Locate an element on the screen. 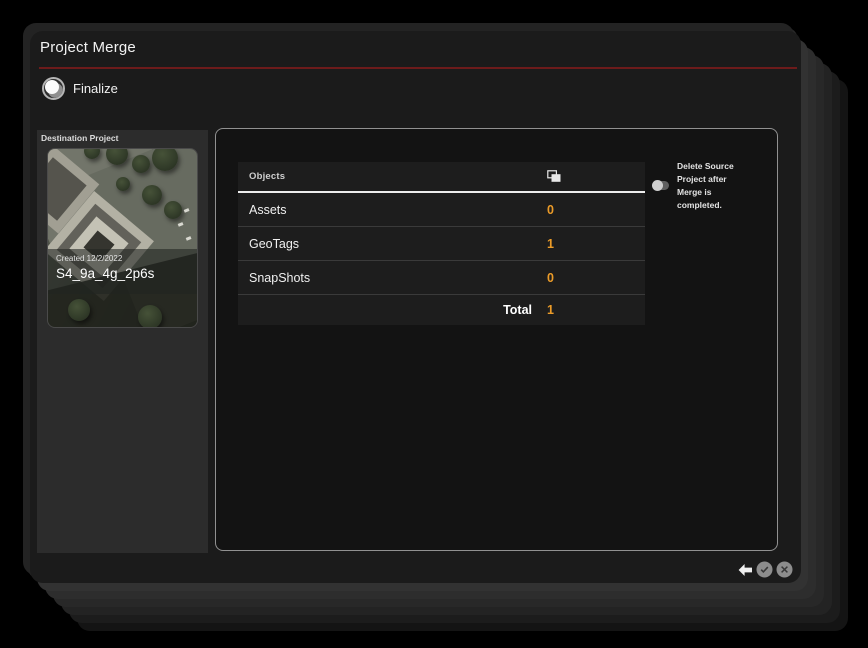 The image size is (868, 648). back-button is located at coordinates (744, 569).